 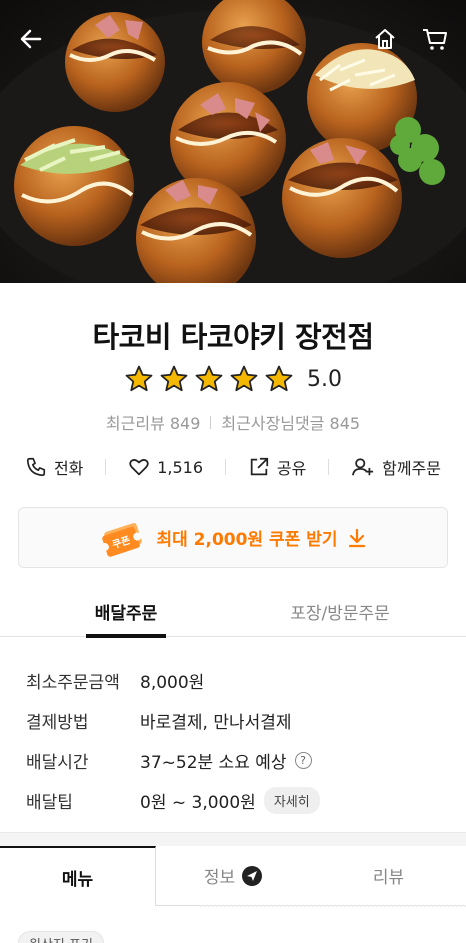 What do you see at coordinates (324, 379) in the screenshot?
I see `rating-score: 5.0` at bounding box center [324, 379].